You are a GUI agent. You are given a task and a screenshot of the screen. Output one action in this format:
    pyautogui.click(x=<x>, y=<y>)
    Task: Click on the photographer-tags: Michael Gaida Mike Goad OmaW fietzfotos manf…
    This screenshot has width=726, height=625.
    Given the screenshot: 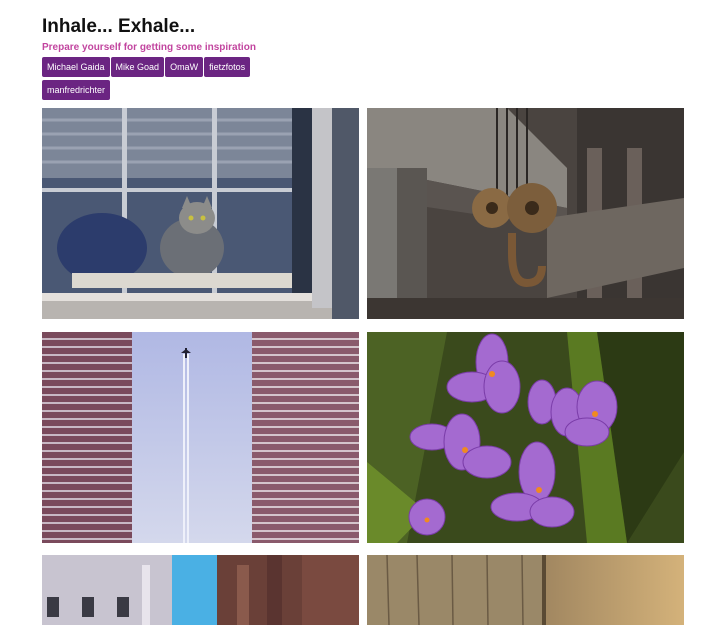 What is the action you would take?
    pyautogui.click(x=172, y=80)
    